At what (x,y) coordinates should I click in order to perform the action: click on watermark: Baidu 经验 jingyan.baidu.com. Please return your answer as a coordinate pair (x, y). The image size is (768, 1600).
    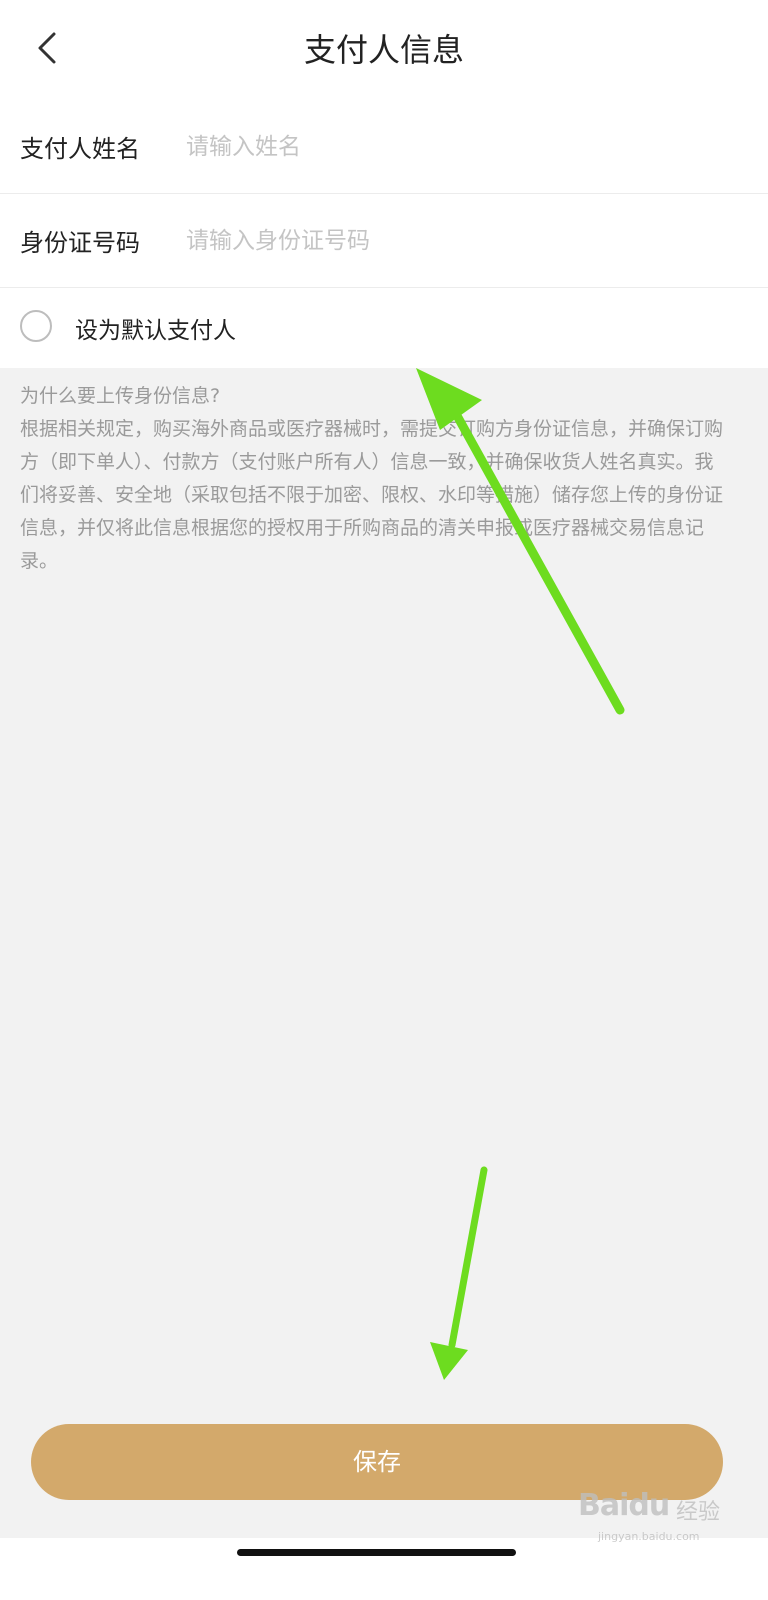
    Looking at the image, I should click on (653, 1518).